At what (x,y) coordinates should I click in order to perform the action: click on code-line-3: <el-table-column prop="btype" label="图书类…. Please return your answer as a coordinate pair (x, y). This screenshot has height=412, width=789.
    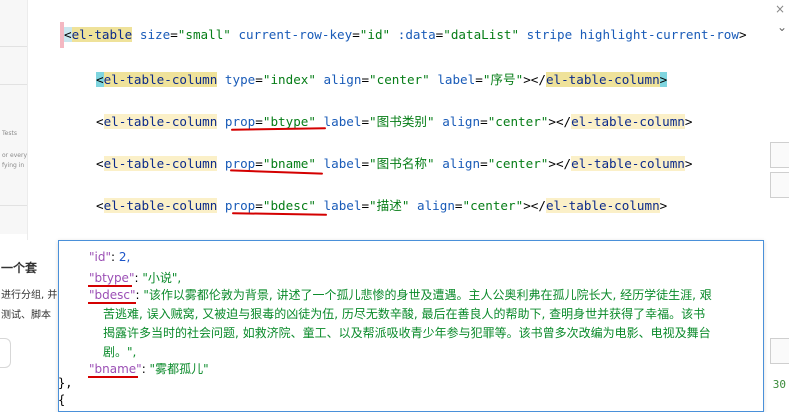
    Looking at the image, I should click on (394, 121).